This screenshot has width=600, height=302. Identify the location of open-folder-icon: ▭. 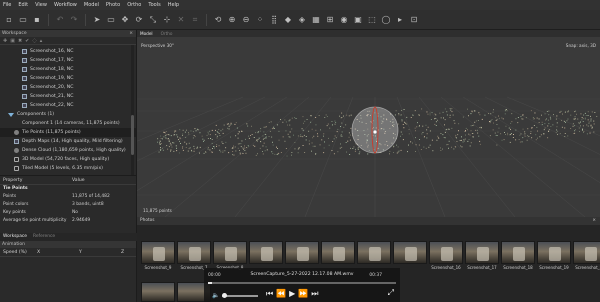
(23, 20).